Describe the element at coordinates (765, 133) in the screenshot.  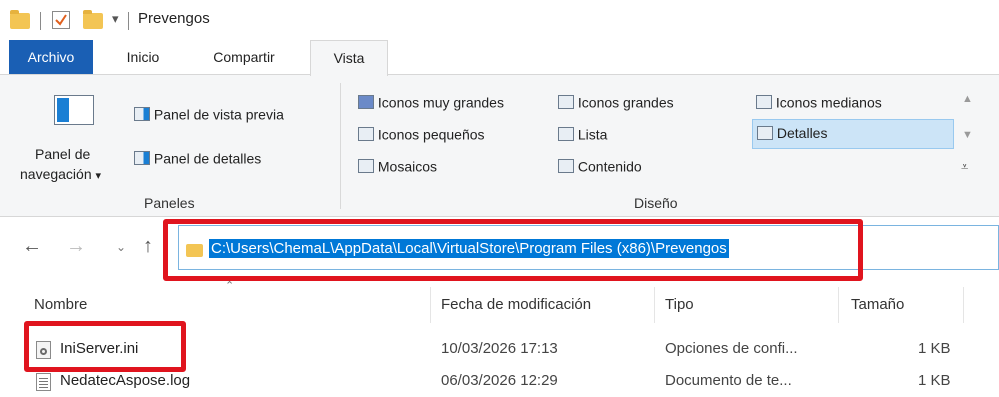
I see `details-icon` at that location.